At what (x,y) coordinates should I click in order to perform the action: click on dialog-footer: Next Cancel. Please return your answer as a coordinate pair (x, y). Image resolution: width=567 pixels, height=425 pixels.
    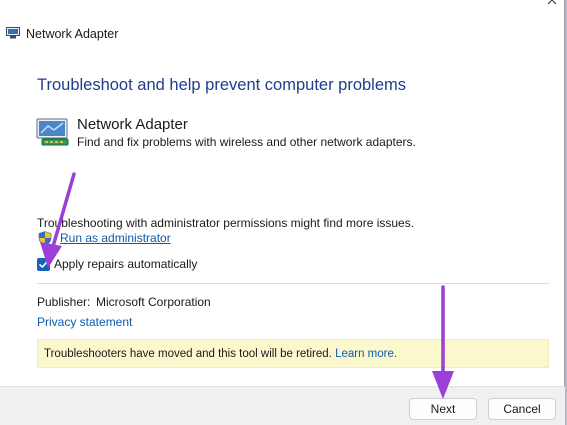
    Looking at the image, I should click on (282, 405).